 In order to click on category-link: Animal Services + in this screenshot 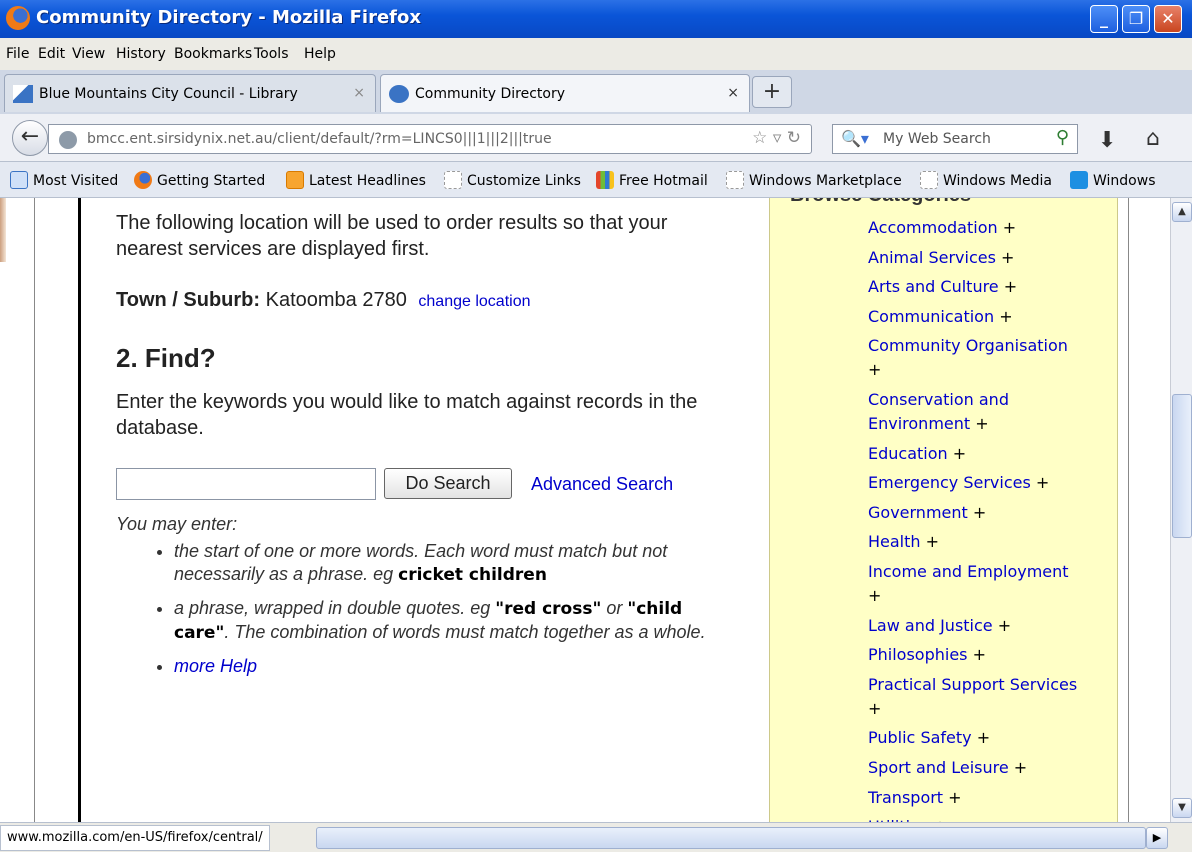, I will do `click(988, 258)`.